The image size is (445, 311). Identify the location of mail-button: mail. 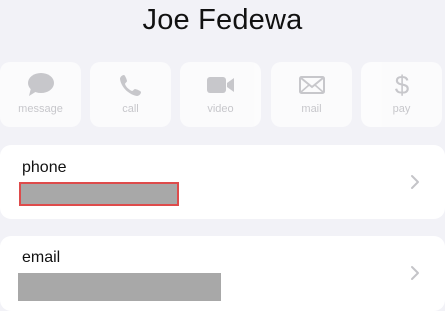
(311, 94).